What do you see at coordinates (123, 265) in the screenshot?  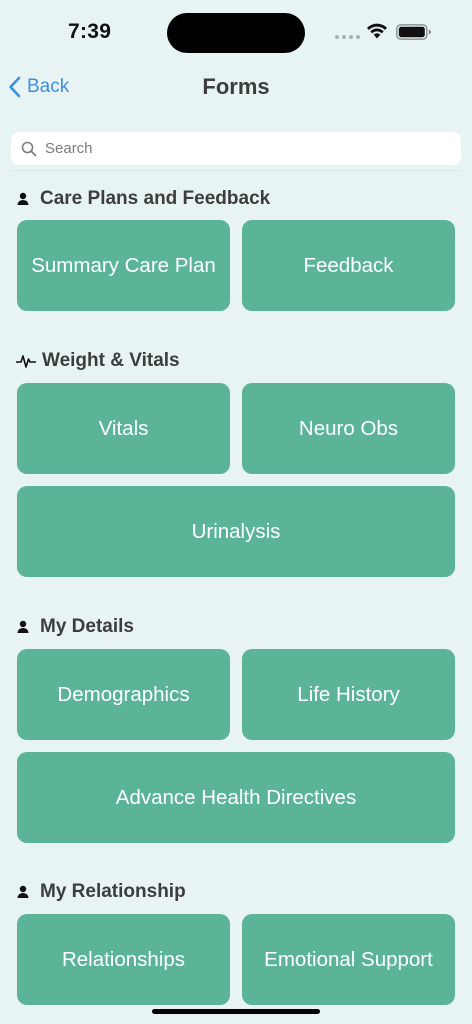 I see `summary-care-plan-button: Summary Care Plan` at bounding box center [123, 265].